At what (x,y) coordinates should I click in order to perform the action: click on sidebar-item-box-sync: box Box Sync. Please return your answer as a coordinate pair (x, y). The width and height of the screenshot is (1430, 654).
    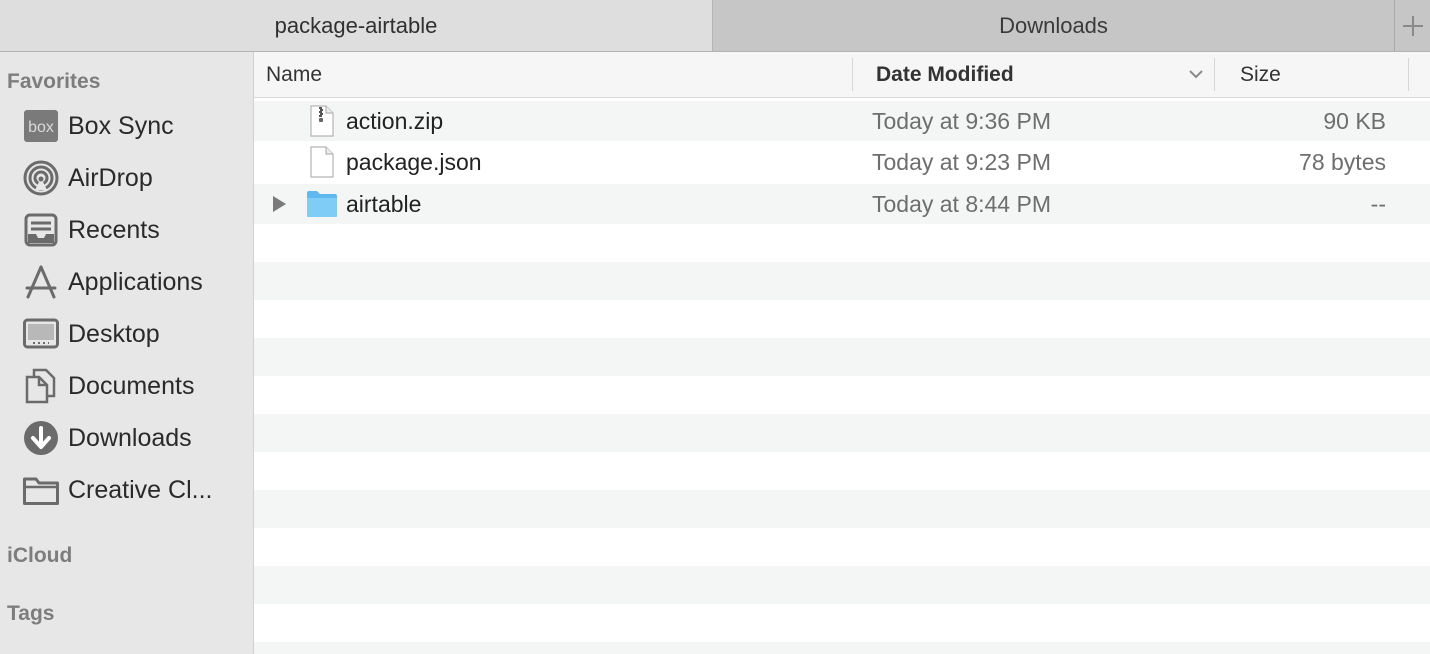
    Looking at the image, I should click on (134, 126).